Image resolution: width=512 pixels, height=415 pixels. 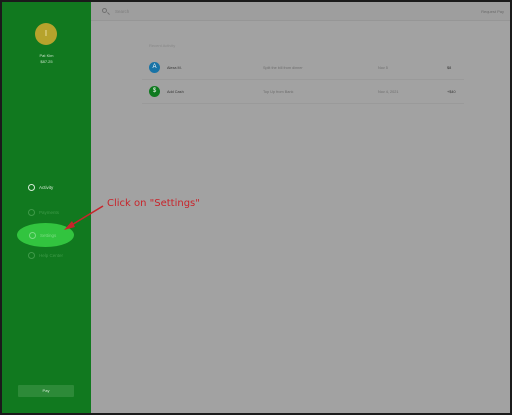 I want to click on annotation-callout: Click on "Settings", so click(x=153, y=203).